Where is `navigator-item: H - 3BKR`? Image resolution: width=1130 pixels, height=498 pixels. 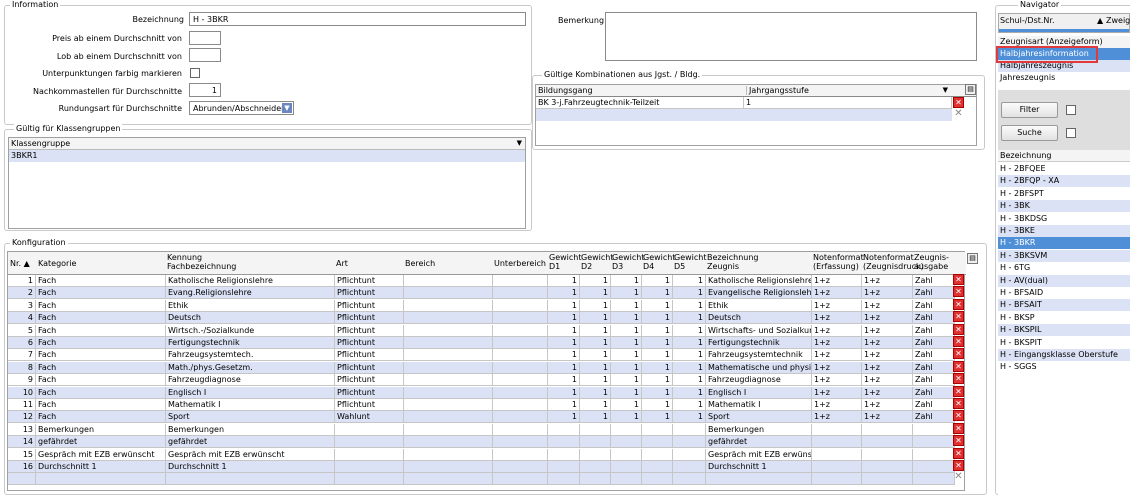
navigator-item: H - 3BKR is located at coordinates (1064, 243).